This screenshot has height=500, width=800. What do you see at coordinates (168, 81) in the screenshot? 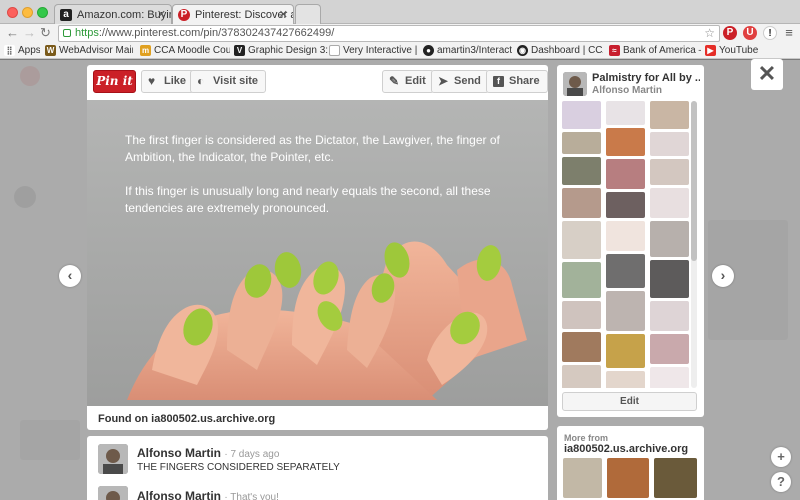
I see `like-button: ♥ Like` at bounding box center [168, 81].